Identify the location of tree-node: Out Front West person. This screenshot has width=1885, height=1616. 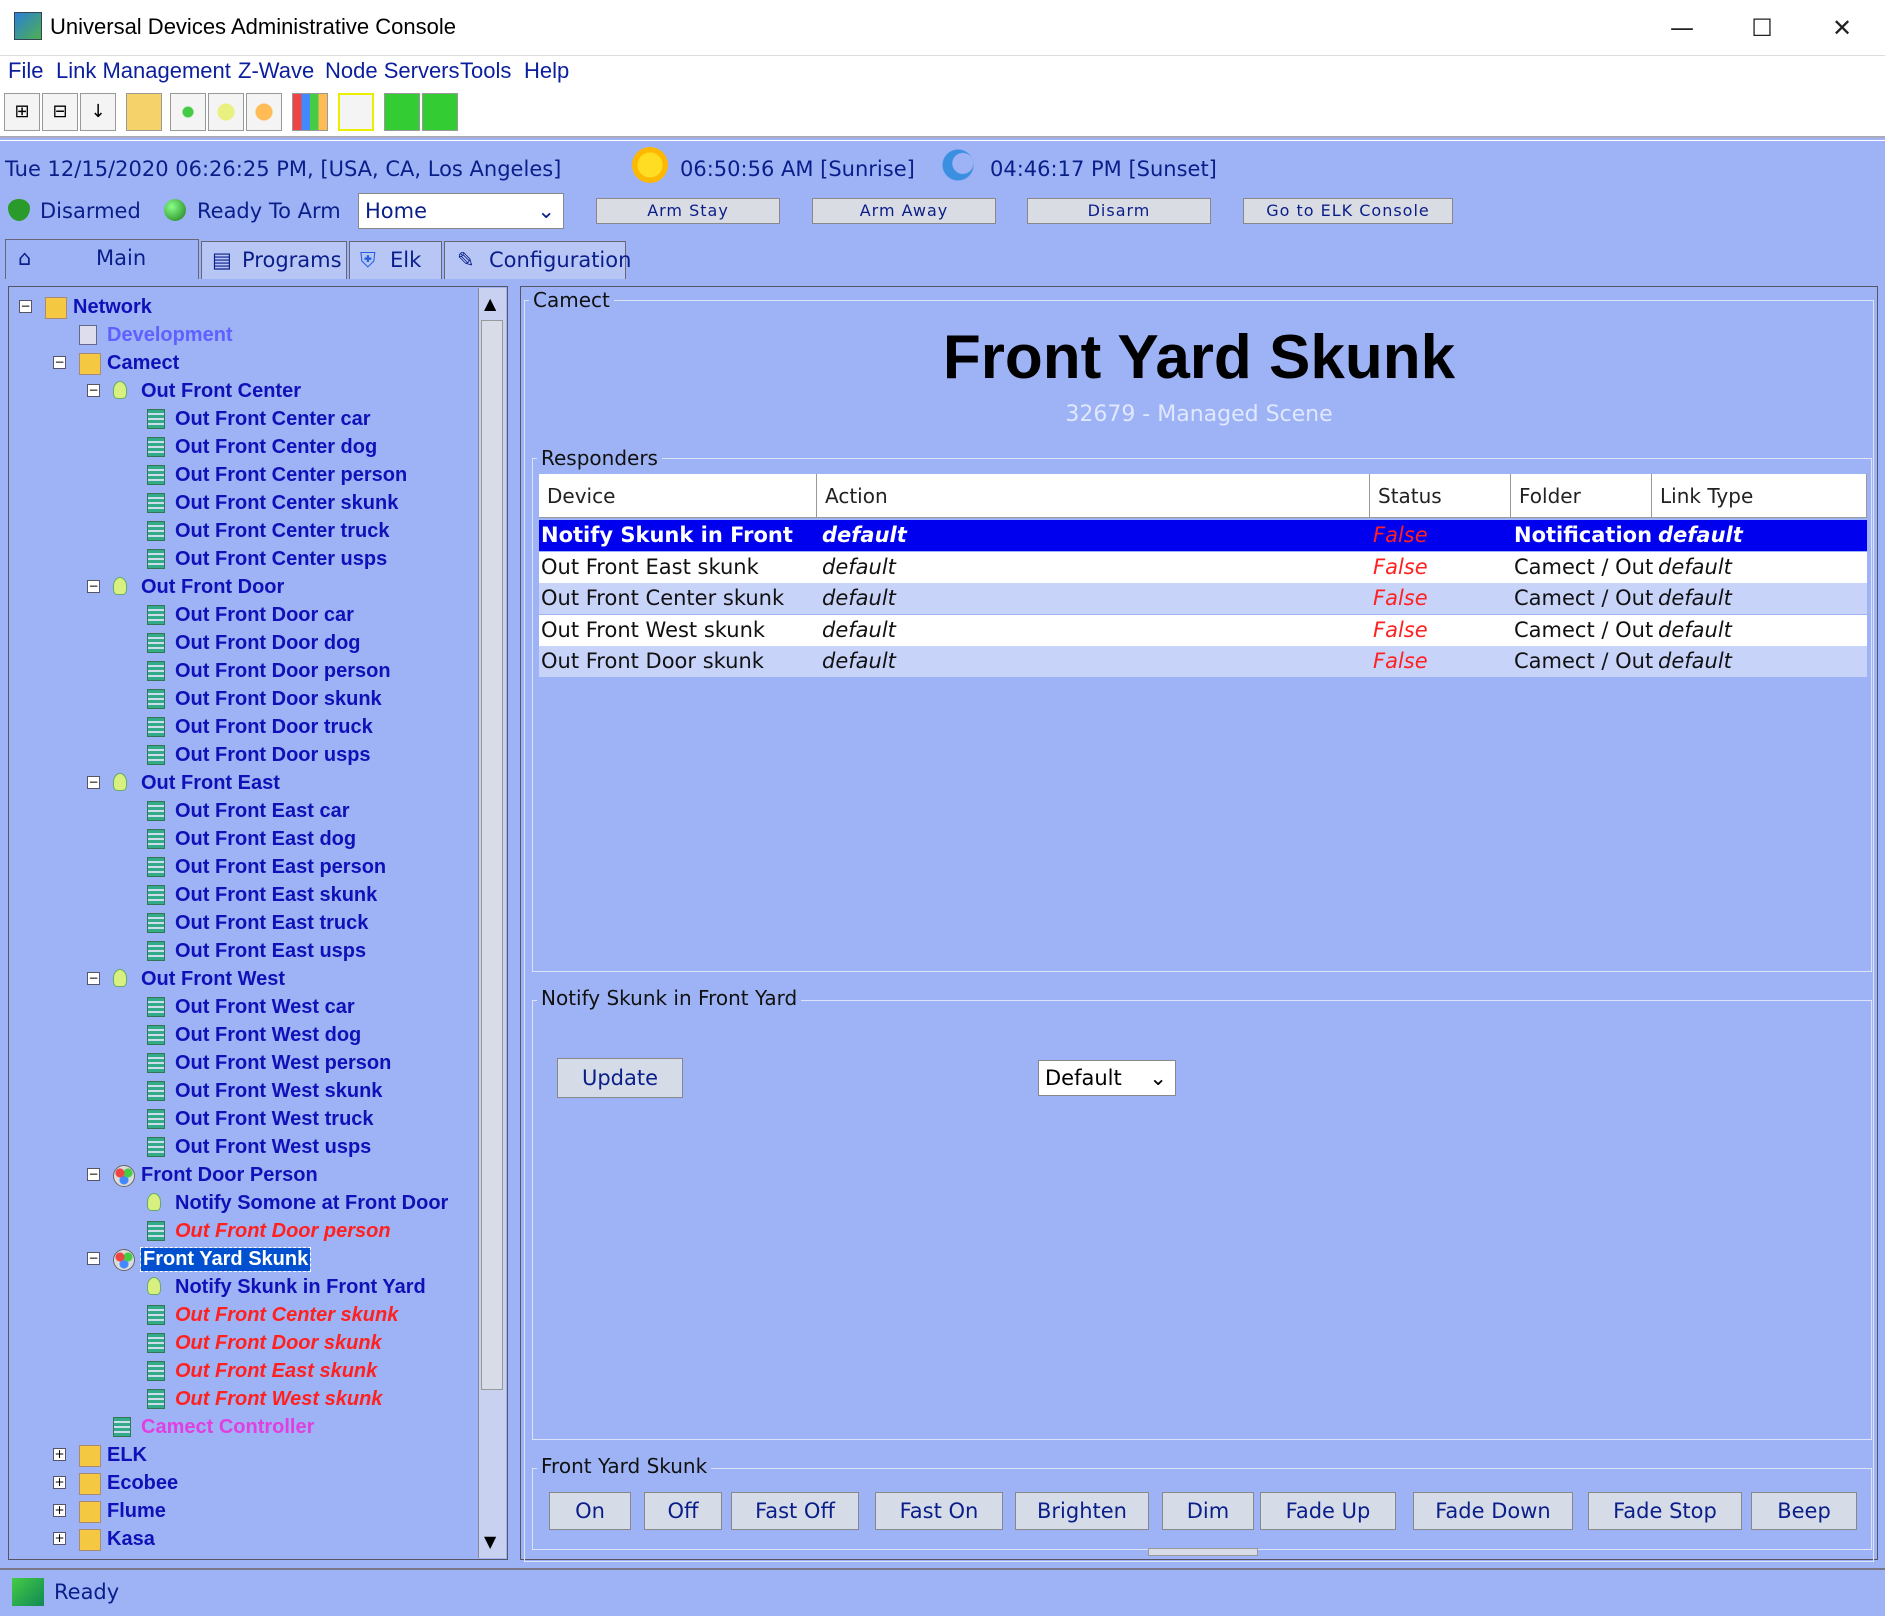
(283, 1063).